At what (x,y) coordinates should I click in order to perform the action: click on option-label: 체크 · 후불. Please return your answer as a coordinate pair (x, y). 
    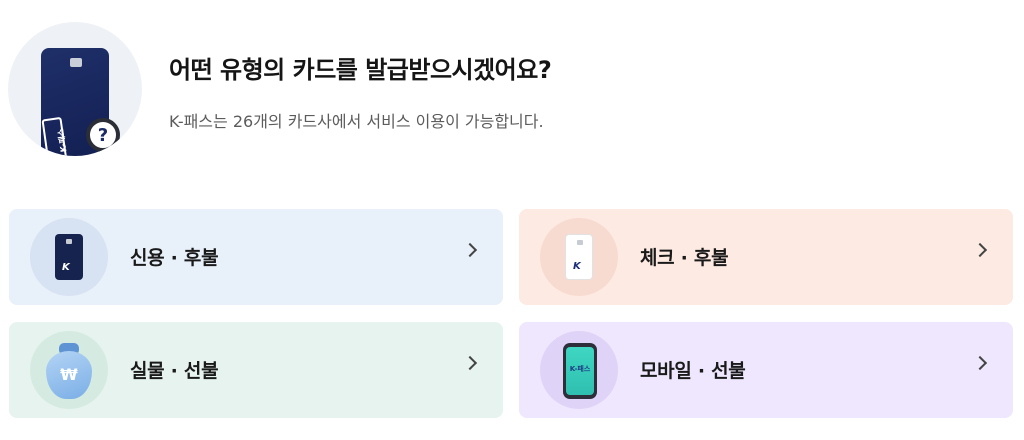
    Looking at the image, I should click on (684, 258).